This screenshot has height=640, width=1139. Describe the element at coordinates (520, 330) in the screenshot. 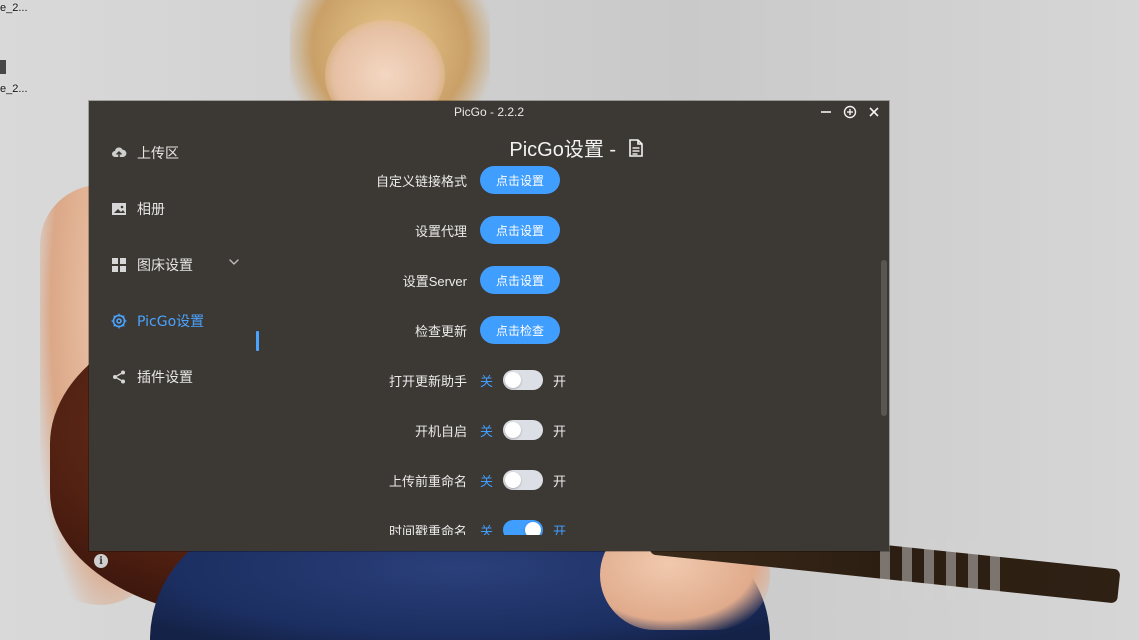

I see `check-update-button: 点击检查` at that location.